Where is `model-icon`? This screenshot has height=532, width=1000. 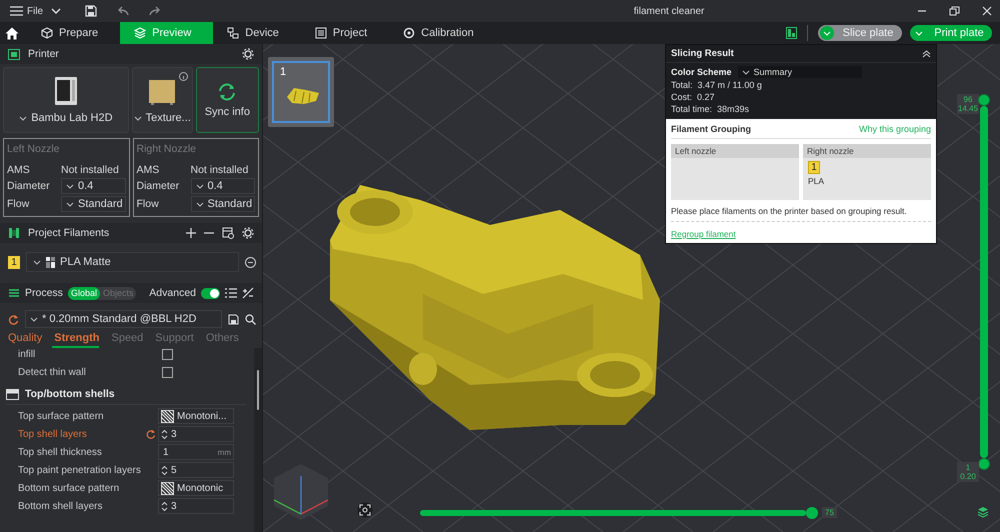
model-icon is located at coordinates (303, 95).